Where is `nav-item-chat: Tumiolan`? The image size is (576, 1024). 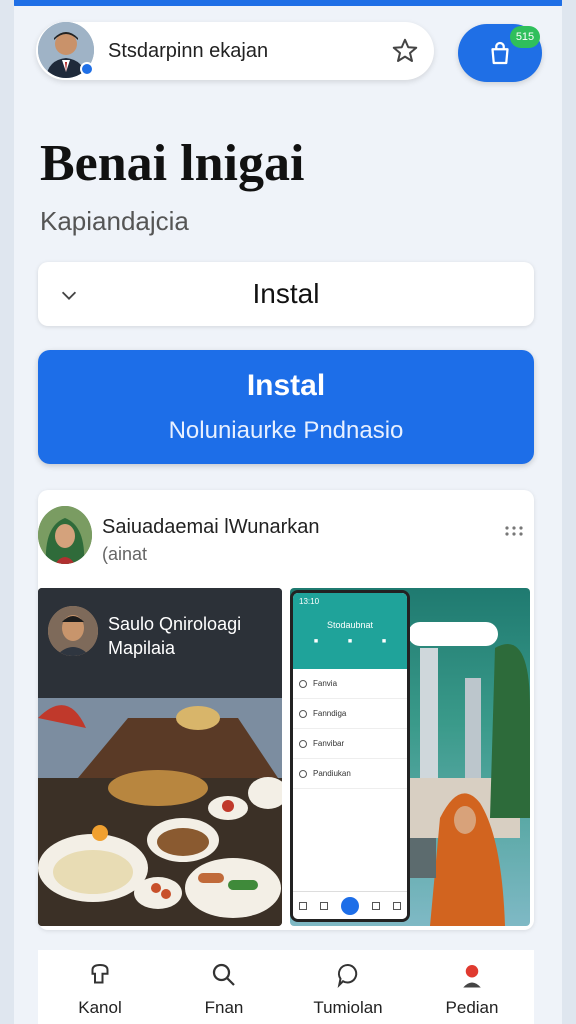 nav-item-chat: Tumiolan is located at coordinates (348, 989).